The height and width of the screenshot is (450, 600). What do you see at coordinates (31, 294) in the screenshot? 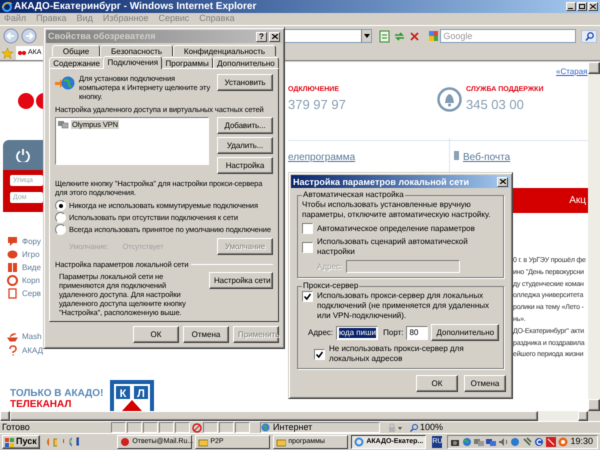
I see `menu-link: Серв` at bounding box center [31, 294].